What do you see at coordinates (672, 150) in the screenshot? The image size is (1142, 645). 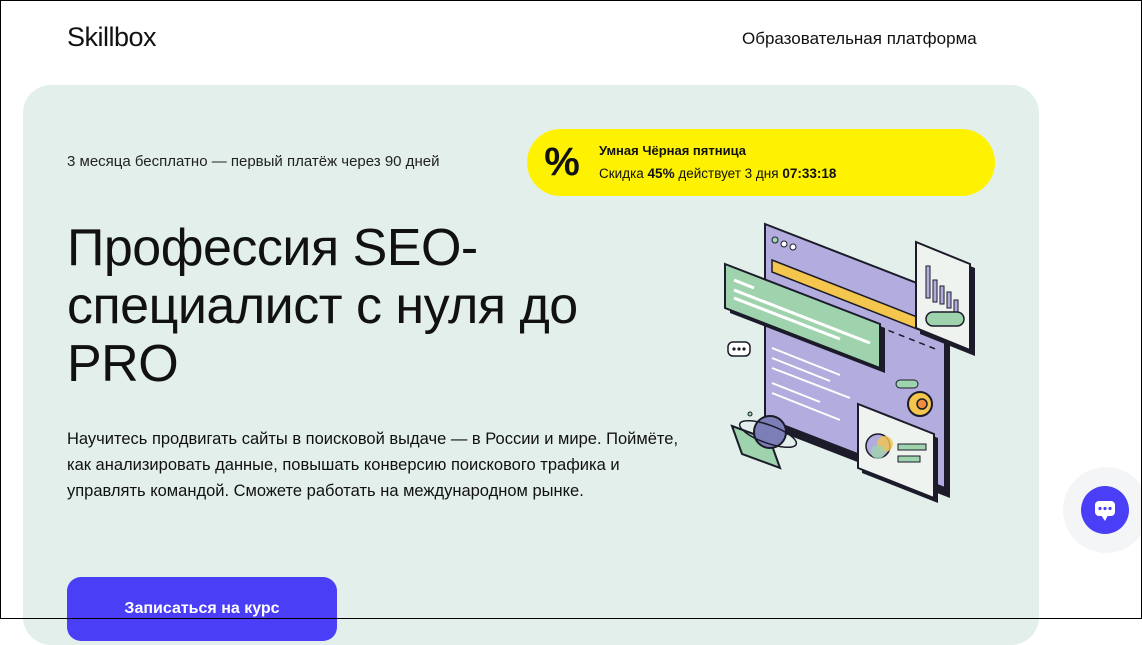 I see `promo-title: Умная Чёрная пятница` at bounding box center [672, 150].